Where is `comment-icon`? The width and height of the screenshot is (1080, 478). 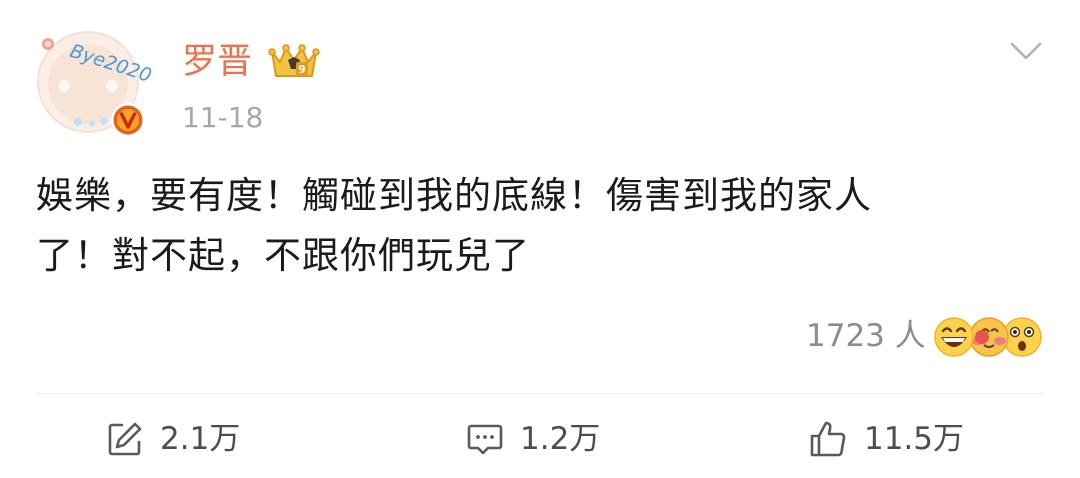
comment-icon is located at coordinates (485, 439).